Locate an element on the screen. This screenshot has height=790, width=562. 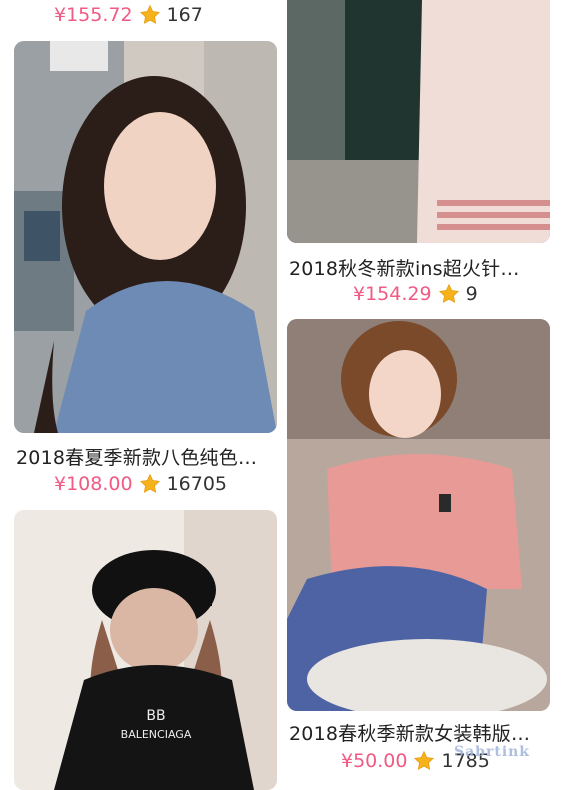
watermark: Sabrtink is located at coordinates (492, 752).